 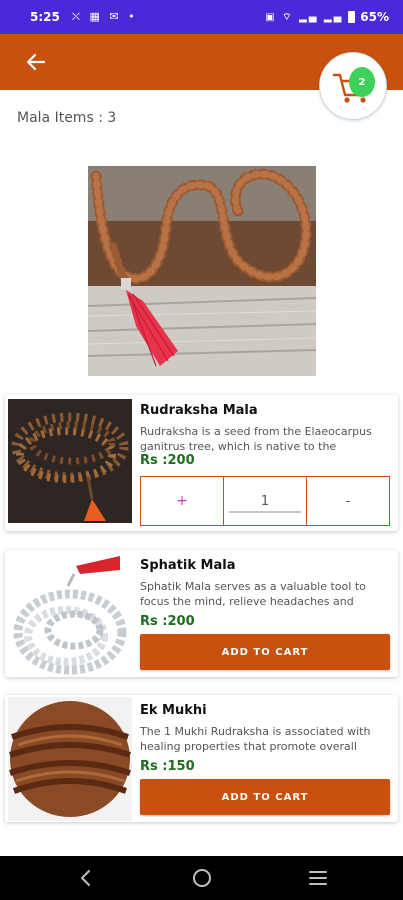 I want to click on product-name: Ek Mukhi, so click(x=173, y=710).